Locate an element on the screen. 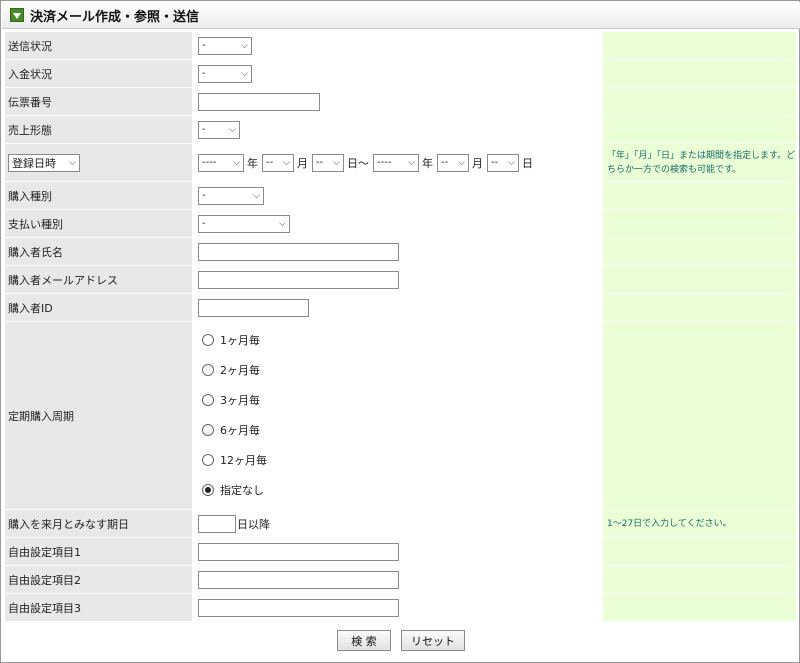 The width and height of the screenshot is (800, 663). payment-status-select: - ⌵ is located at coordinates (225, 73).